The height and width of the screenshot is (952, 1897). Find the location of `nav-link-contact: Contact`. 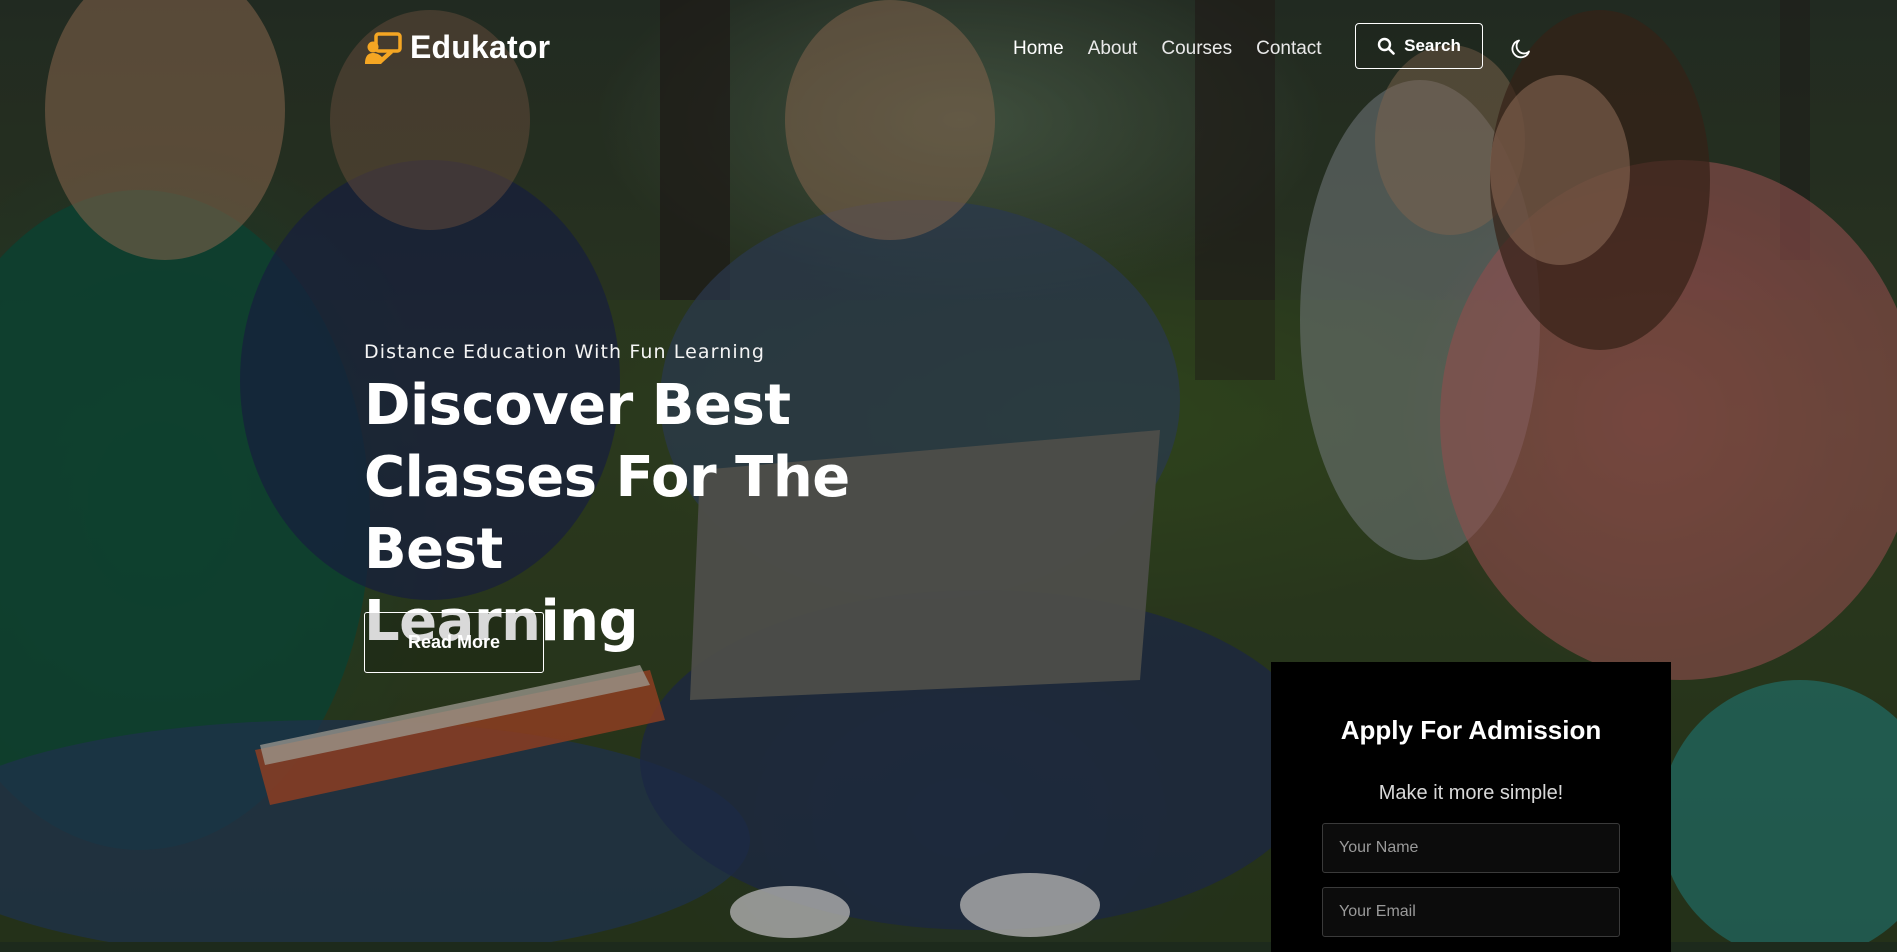

nav-link-contact: Contact is located at coordinates (1288, 49).